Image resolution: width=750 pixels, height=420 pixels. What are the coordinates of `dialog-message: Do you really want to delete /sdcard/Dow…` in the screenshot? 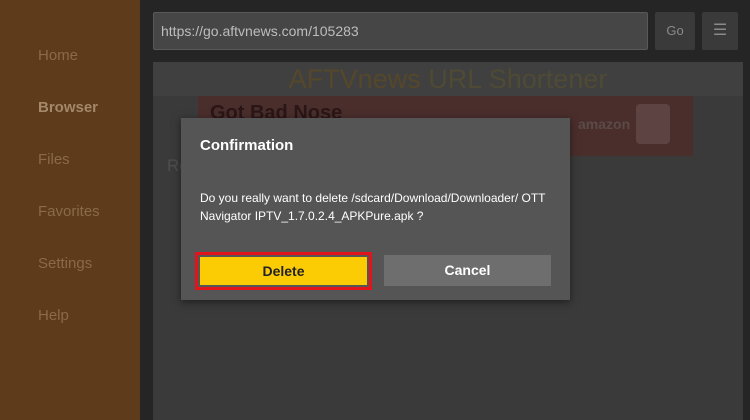 It's located at (373, 207).